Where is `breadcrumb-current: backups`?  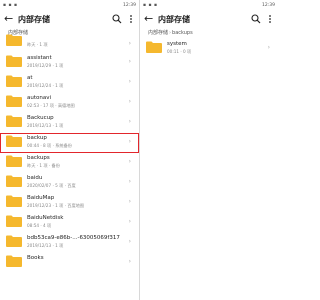
breadcrumb-current: backups is located at coordinates (182, 33).